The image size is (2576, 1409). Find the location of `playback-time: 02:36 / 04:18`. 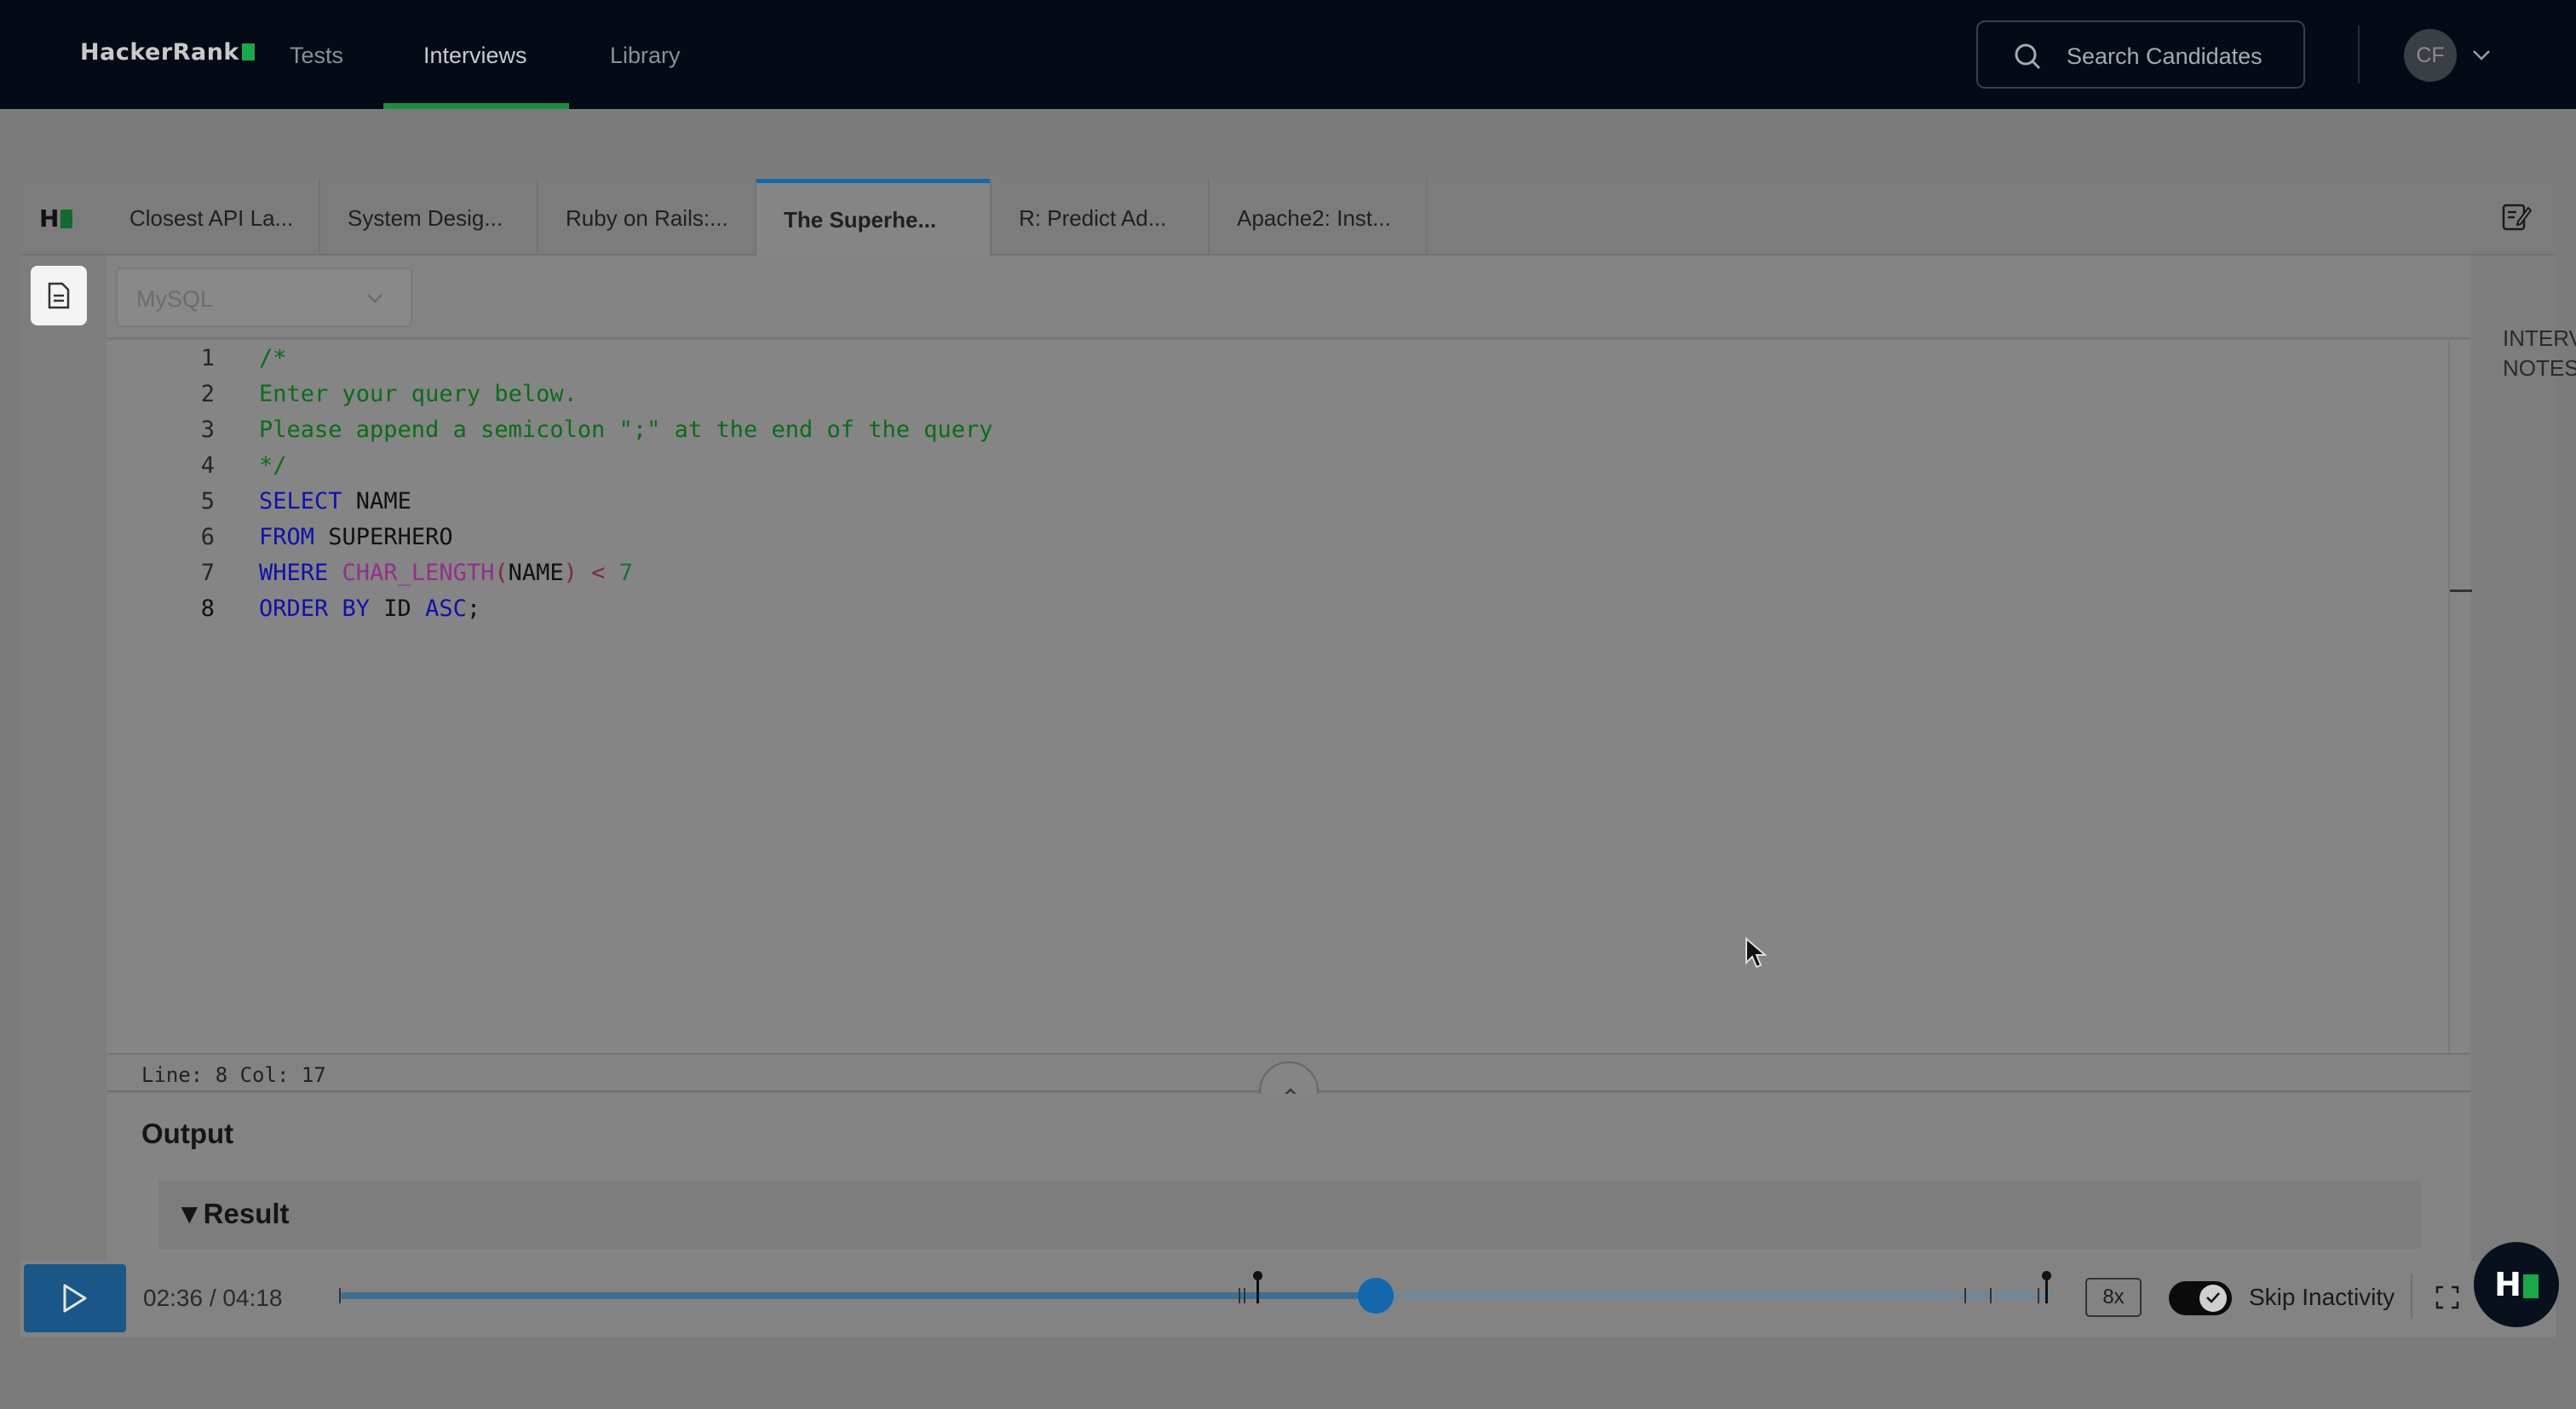

playback-time: 02:36 / 04:18 is located at coordinates (213, 1298).